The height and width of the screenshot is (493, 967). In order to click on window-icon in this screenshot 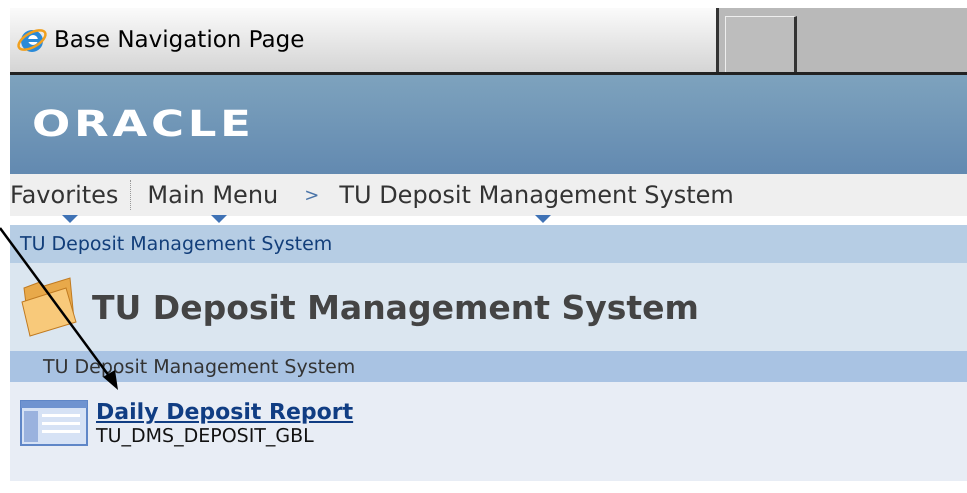, I will do `click(54, 423)`.